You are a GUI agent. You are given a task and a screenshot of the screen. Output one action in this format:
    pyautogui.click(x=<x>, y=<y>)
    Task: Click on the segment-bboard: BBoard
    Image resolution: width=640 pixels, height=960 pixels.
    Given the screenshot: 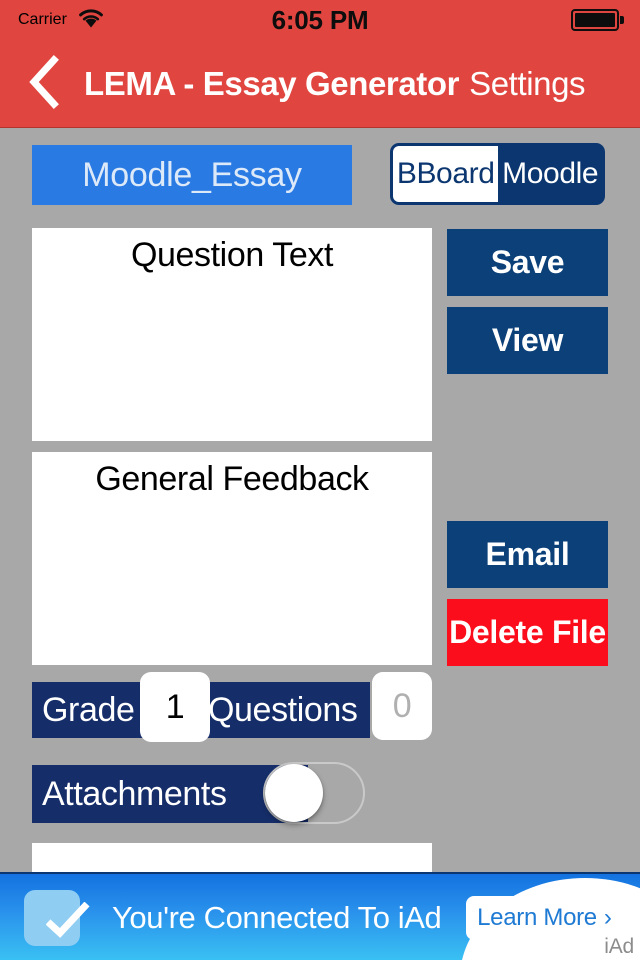 What is the action you would take?
    pyautogui.click(x=446, y=174)
    